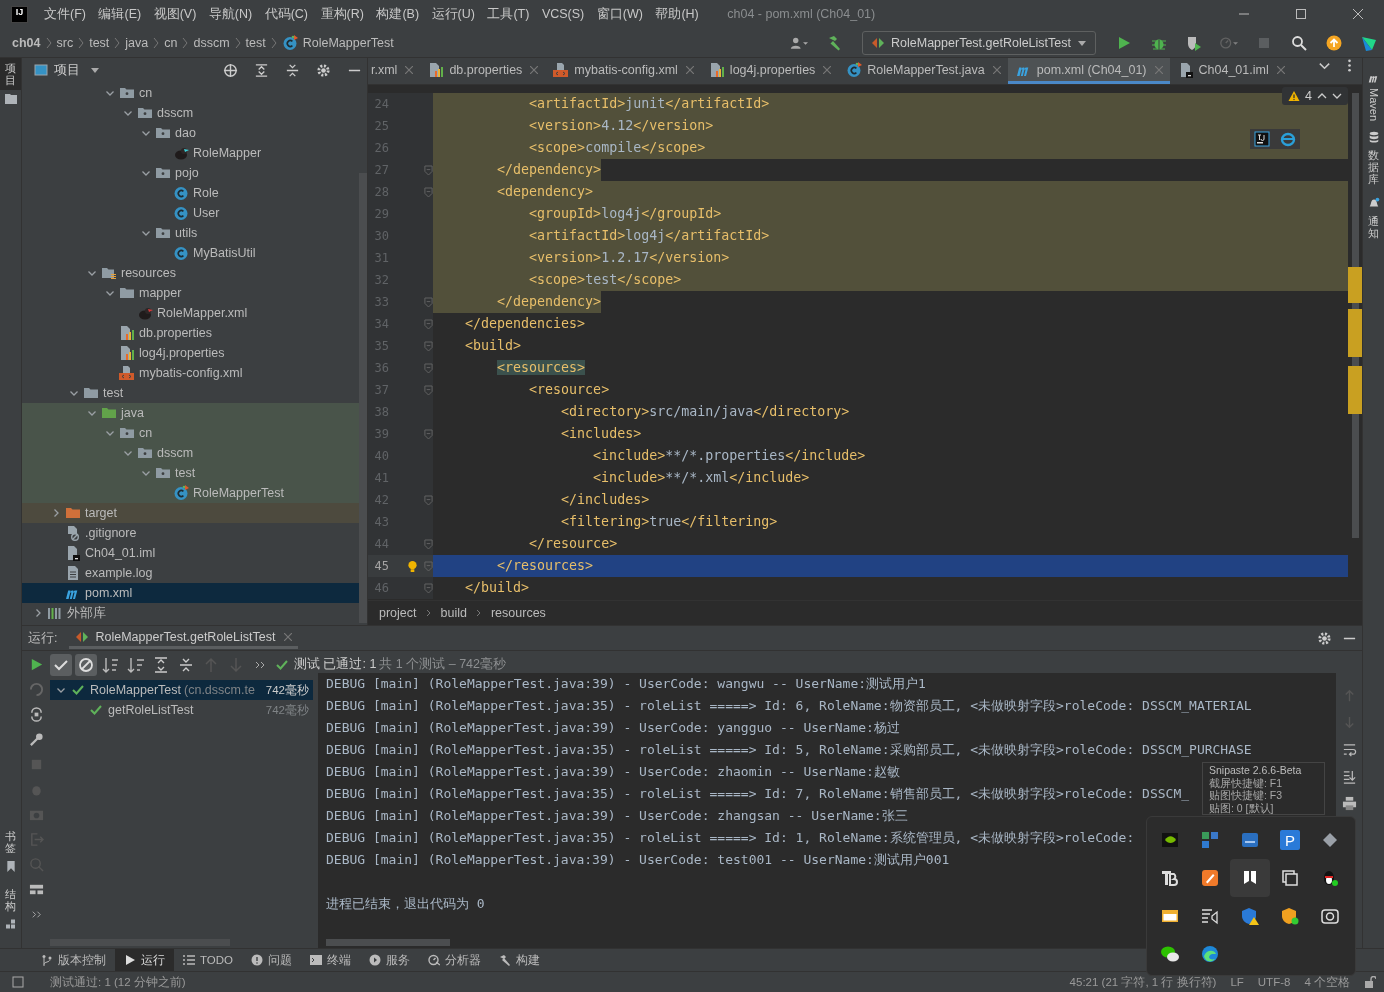 Image resolution: width=1384 pixels, height=992 pixels. Describe the element at coordinates (453, 14) in the screenshot. I see `menu-item: 运行(U)` at that location.